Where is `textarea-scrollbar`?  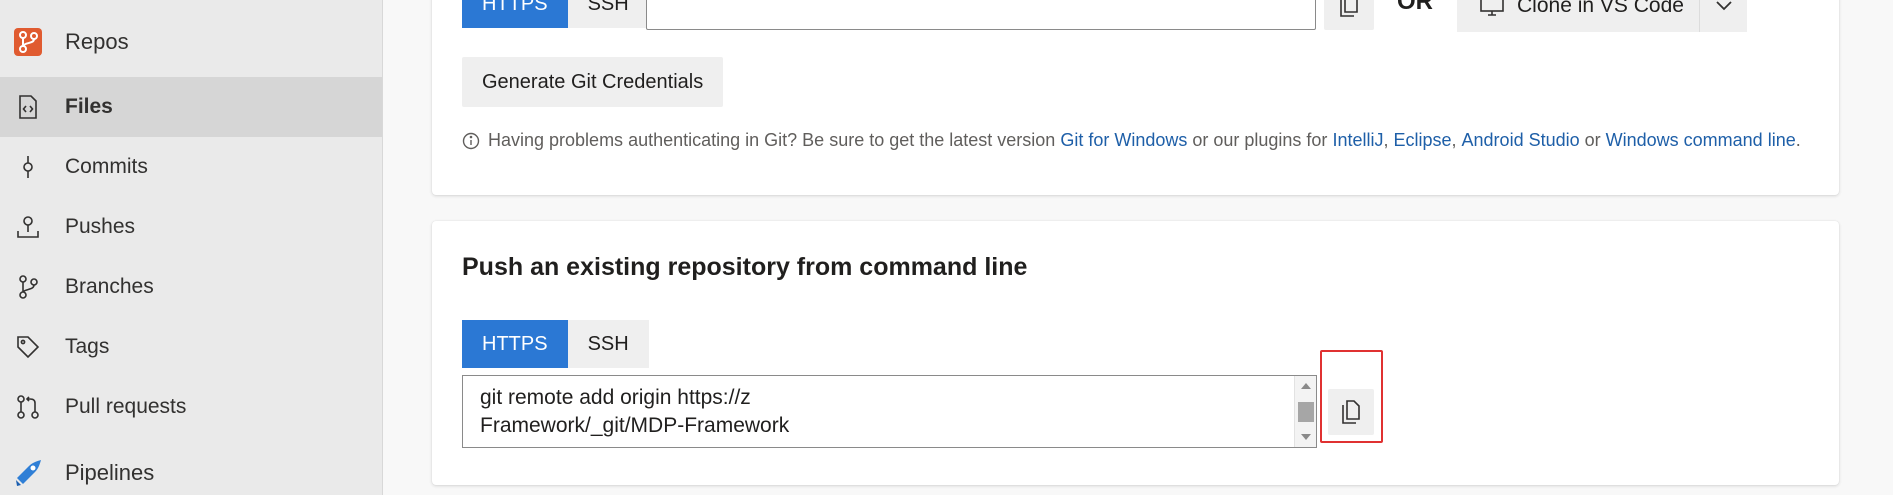
textarea-scrollbar is located at coordinates (1305, 411).